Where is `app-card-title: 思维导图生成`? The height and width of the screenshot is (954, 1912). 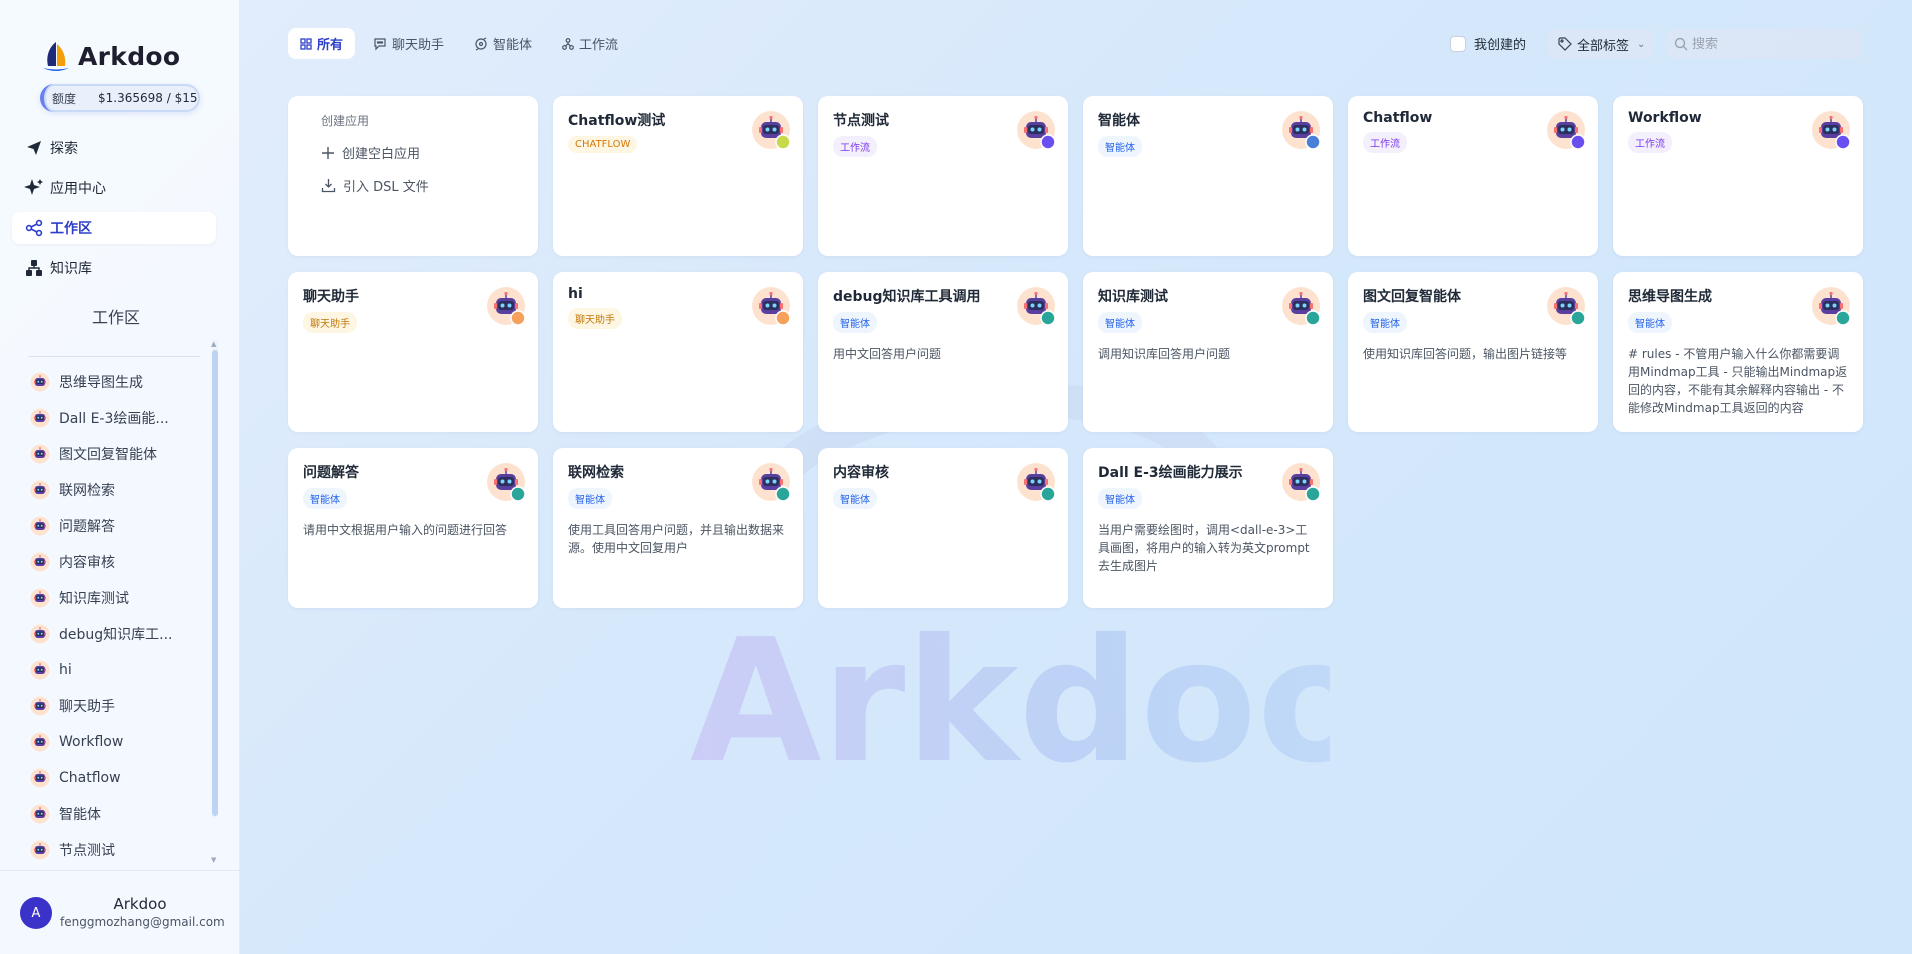 app-card-title: 思维导图生成 is located at coordinates (1670, 297).